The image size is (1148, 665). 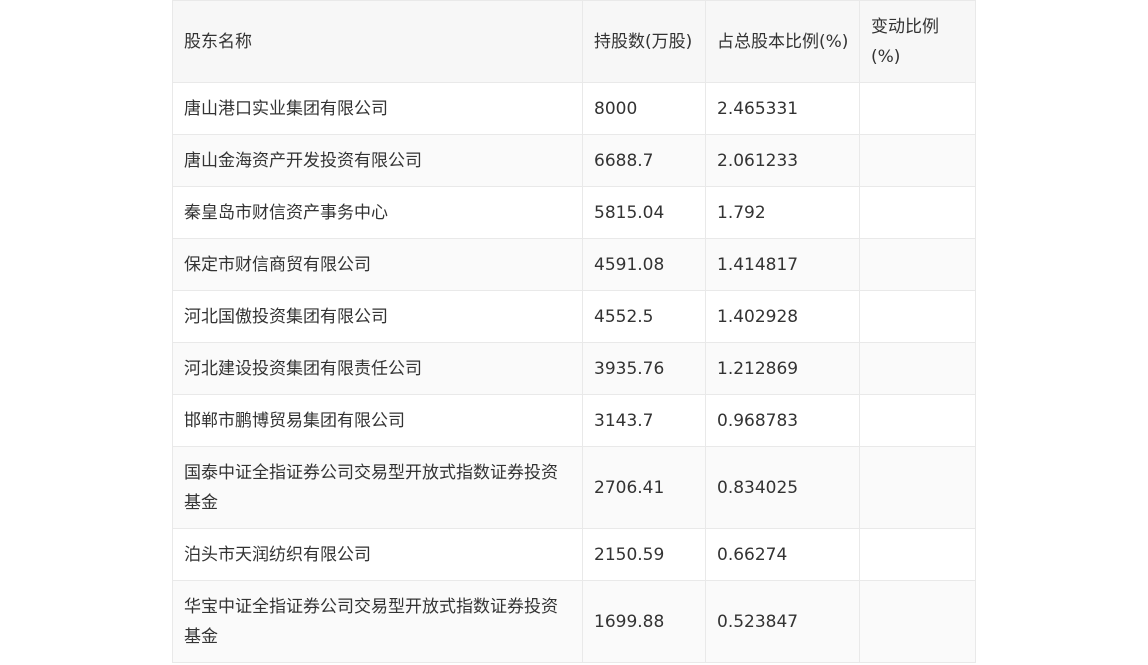 I want to click on shareholder-name: 唐山港口实业集团有限公司, so click(x=377, y=108).